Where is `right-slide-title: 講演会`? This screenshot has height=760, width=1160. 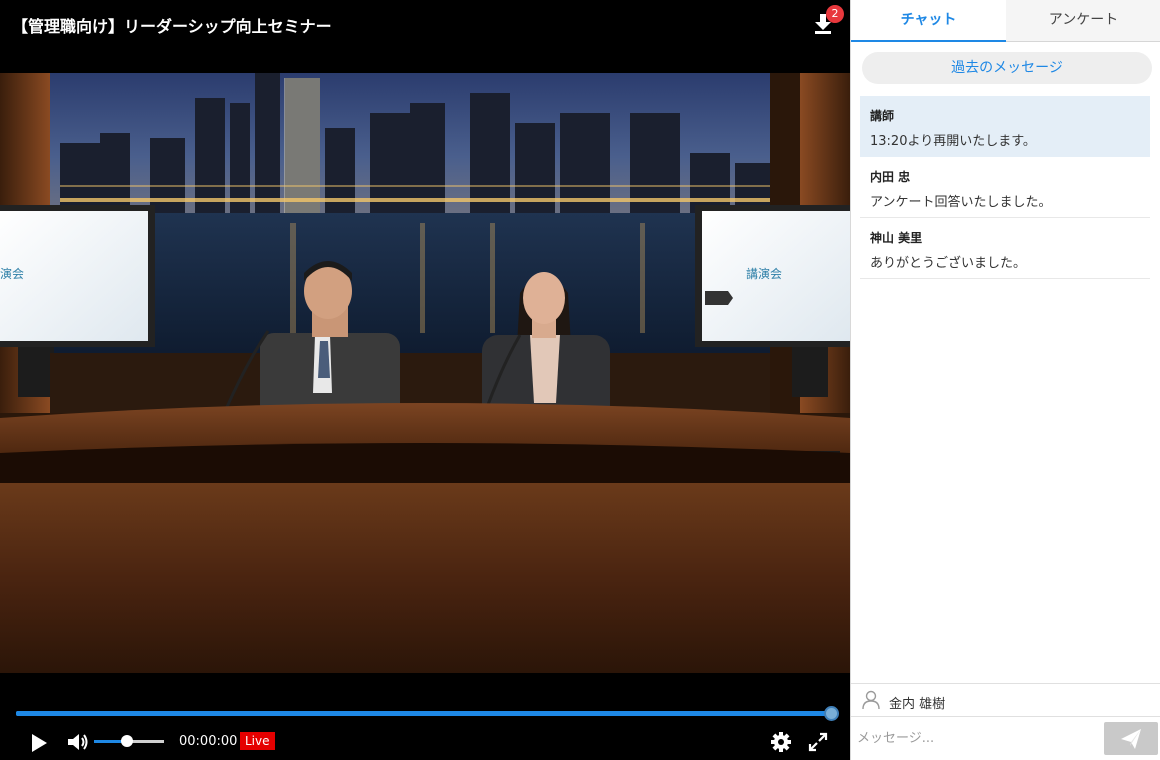 right-slide-title: 講演会 is located at coordinates (764, 273).